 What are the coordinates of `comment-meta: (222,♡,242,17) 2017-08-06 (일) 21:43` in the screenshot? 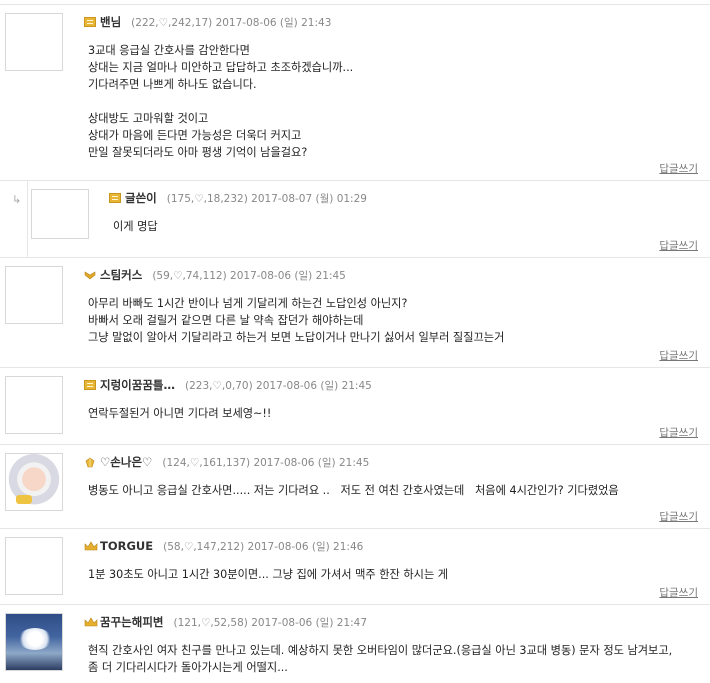 It's located at (231, 22).